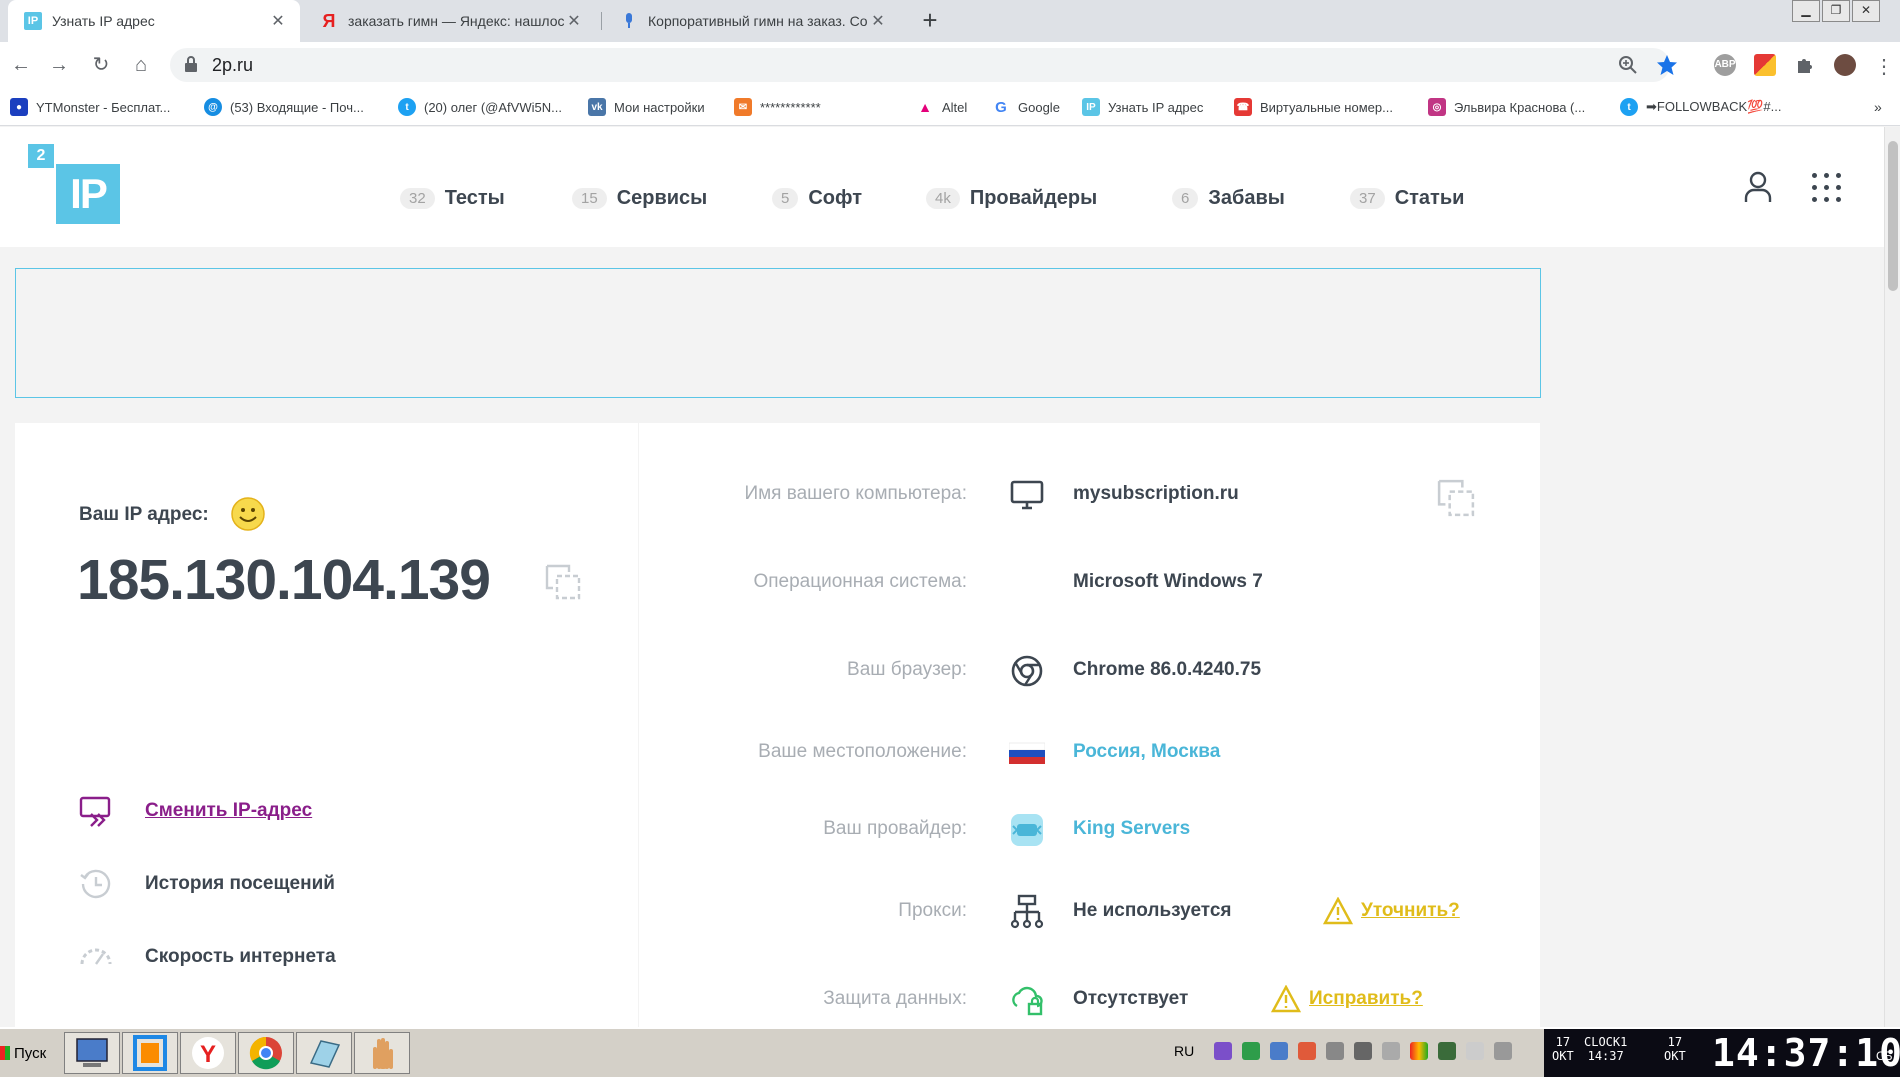 This screenshot has height=1077, width=1900. Describe the element at coordinates (1347, 999) in the screenshot. I see `fix-protection-link: Исправить?` at that location.